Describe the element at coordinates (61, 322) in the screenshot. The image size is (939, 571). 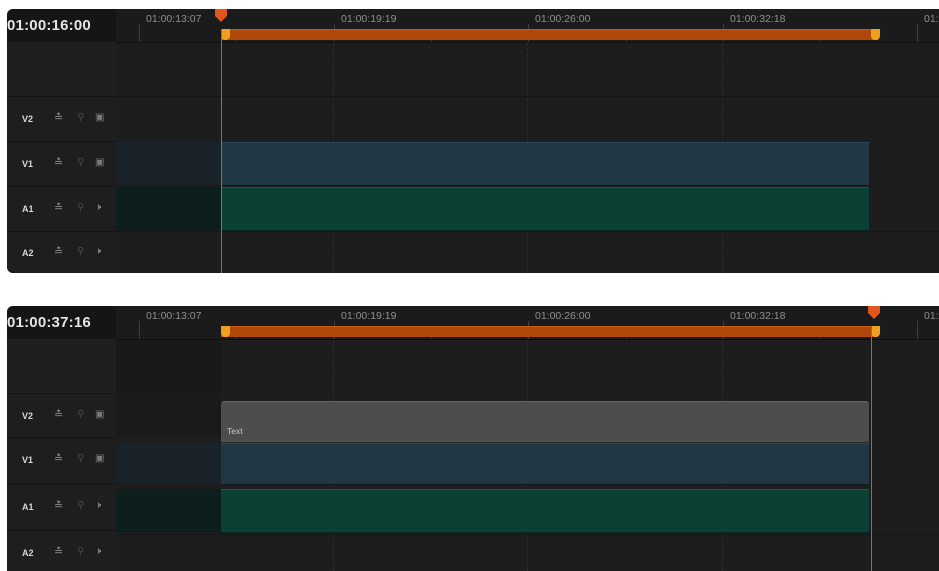
I see `timecode-display: 01:00:37:16` at that location.